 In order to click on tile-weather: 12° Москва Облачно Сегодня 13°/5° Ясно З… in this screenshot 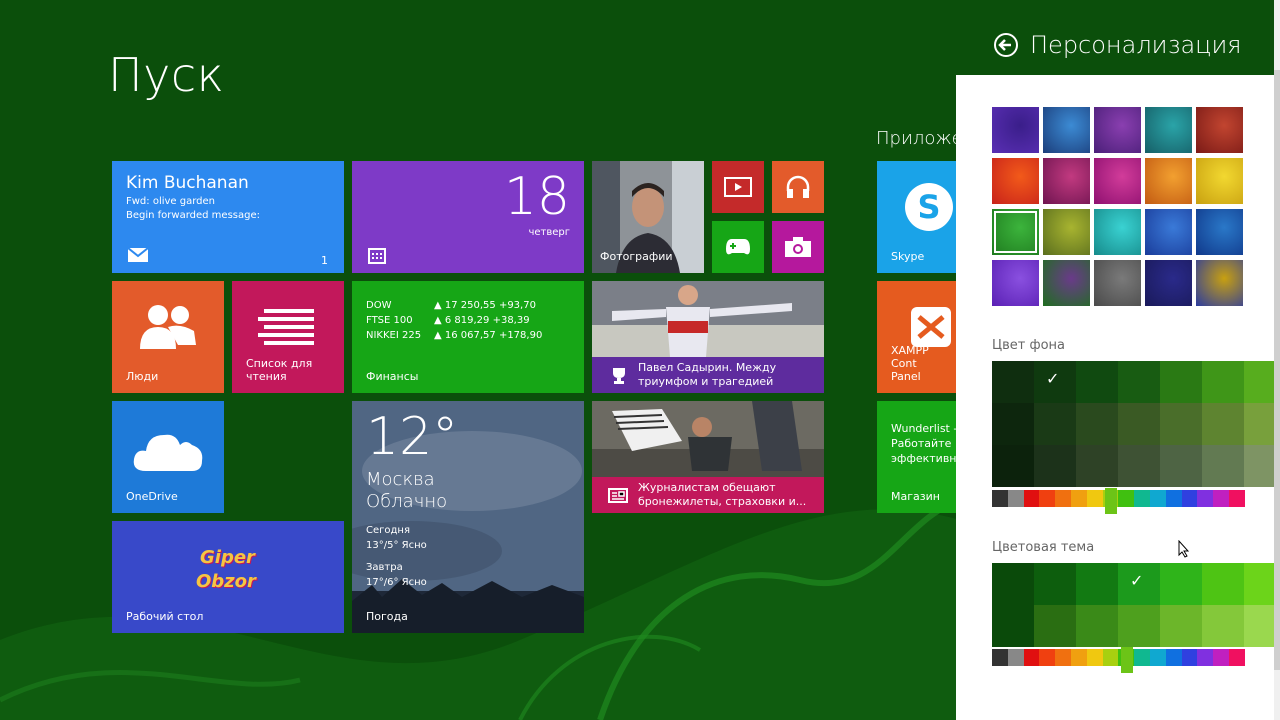, I will do `click(468, 517)`.